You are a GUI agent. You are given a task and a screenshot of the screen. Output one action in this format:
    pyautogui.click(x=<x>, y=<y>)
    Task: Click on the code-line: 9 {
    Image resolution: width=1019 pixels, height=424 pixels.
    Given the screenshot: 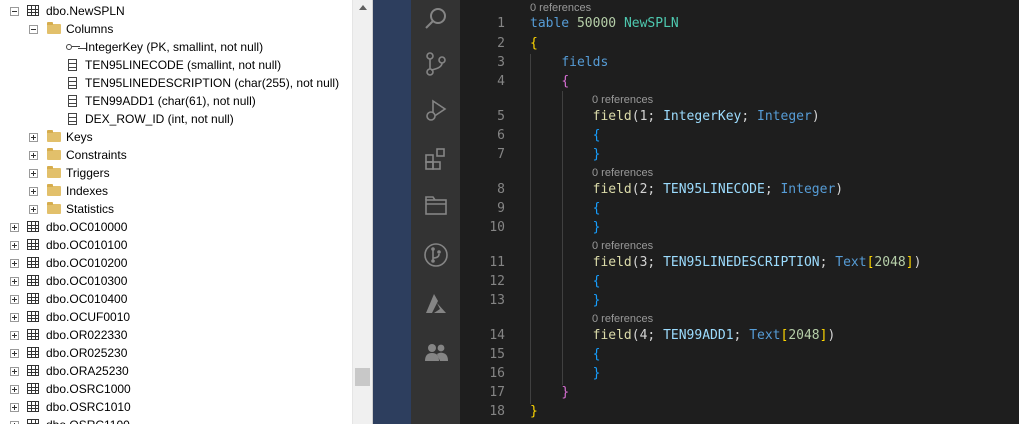 What is the action you would take?
    pyautogui.click(x=739, y=209)
    